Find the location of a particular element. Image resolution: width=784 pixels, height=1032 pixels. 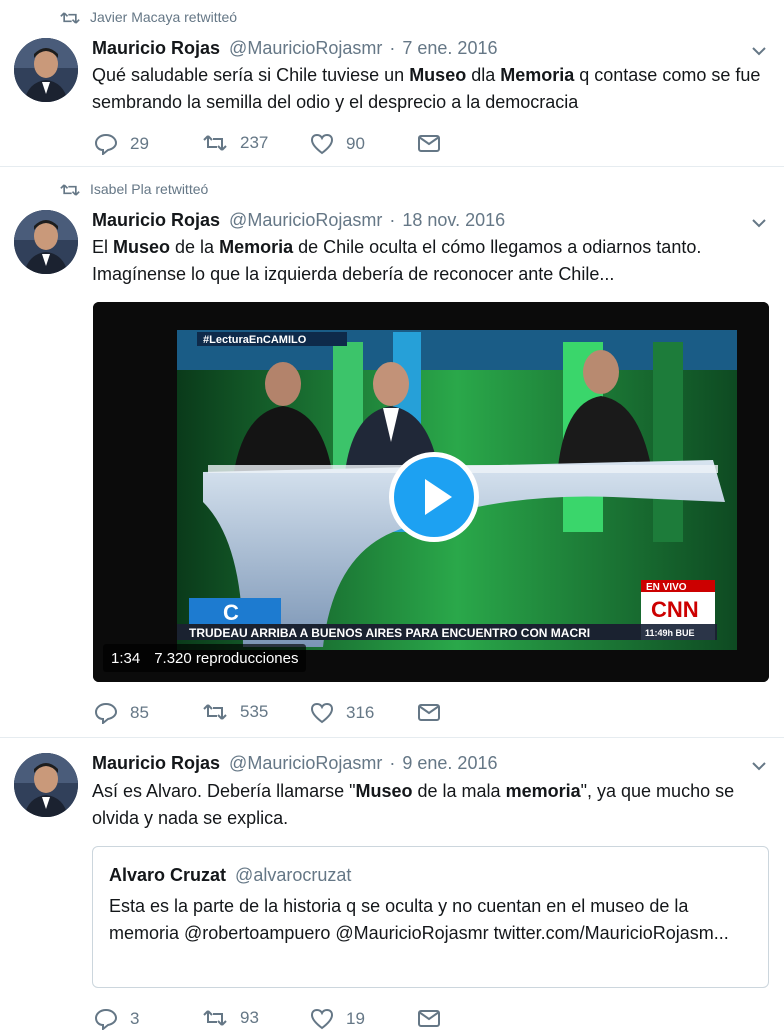

video-info-bar: 1:34 7.320 reproducciones is located at coordinates (205, 658).